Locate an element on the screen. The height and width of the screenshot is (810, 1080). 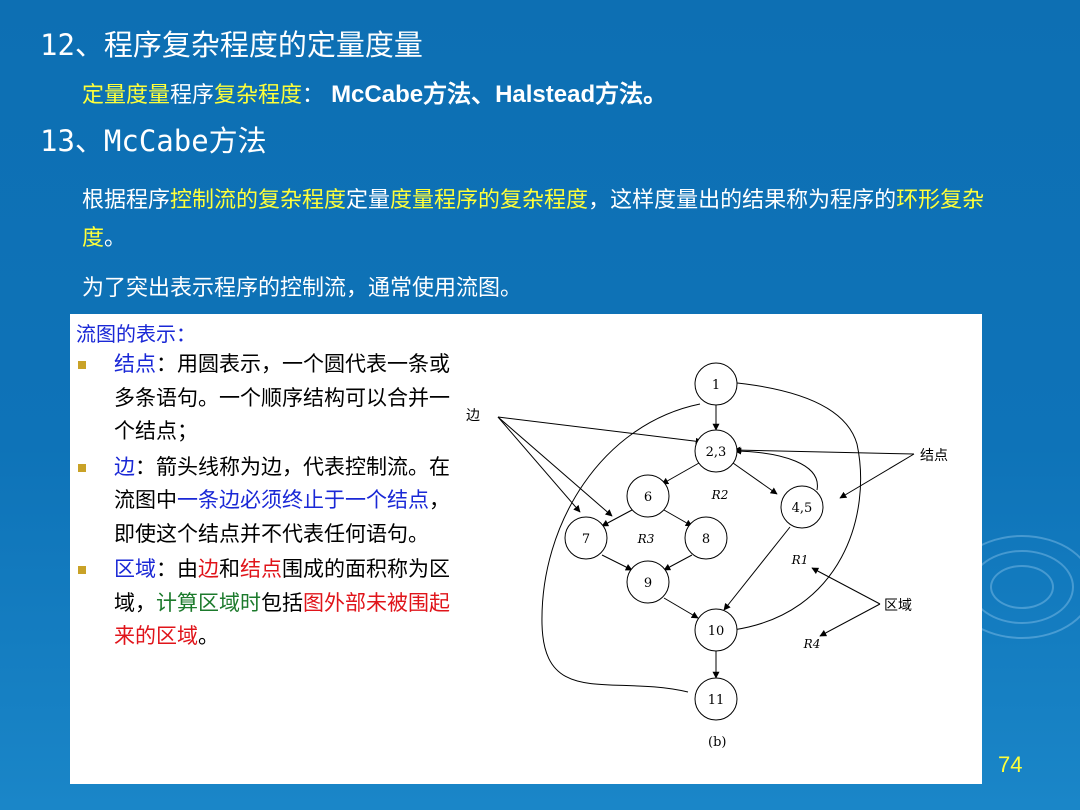
word-node-red: 结点 is located at coordinates (261, 569).